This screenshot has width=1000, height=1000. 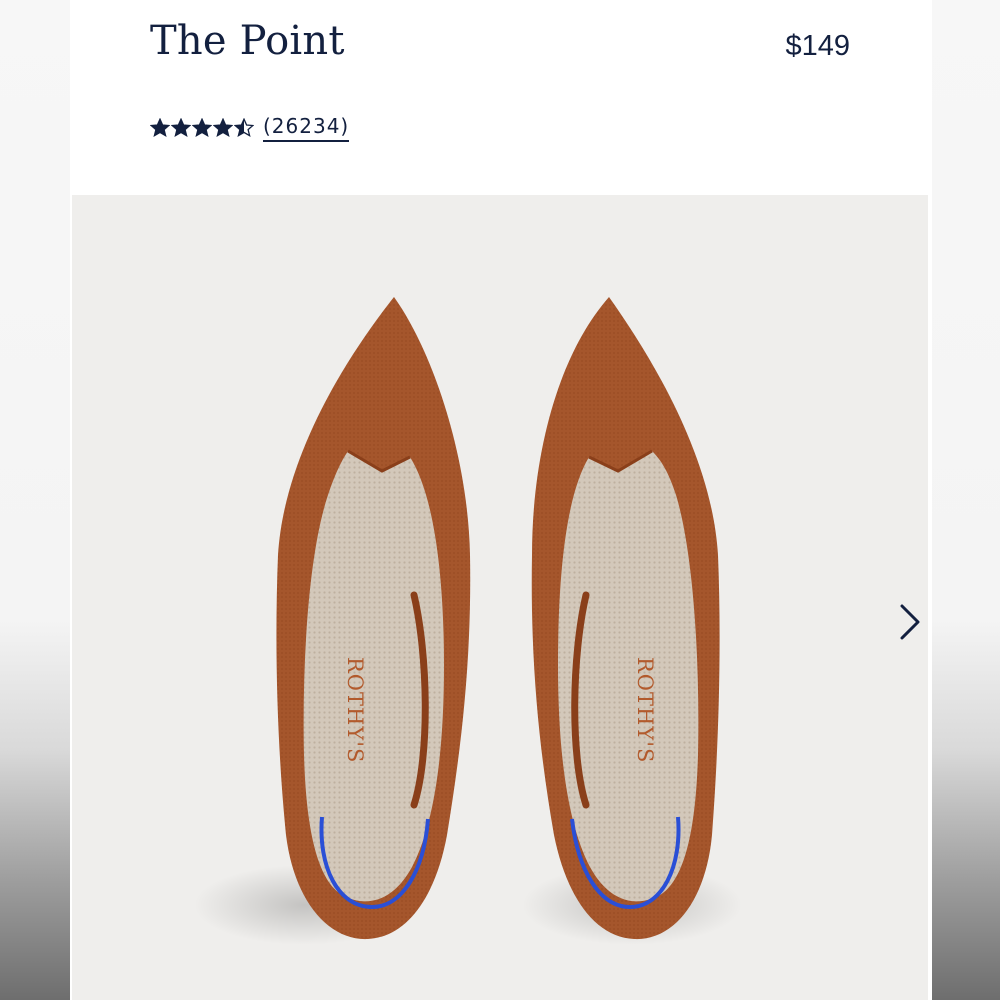 What do you see at coordinates (966, 500) in the screenshot?
I see `right-backdrop` at bounding box center [966, 500].